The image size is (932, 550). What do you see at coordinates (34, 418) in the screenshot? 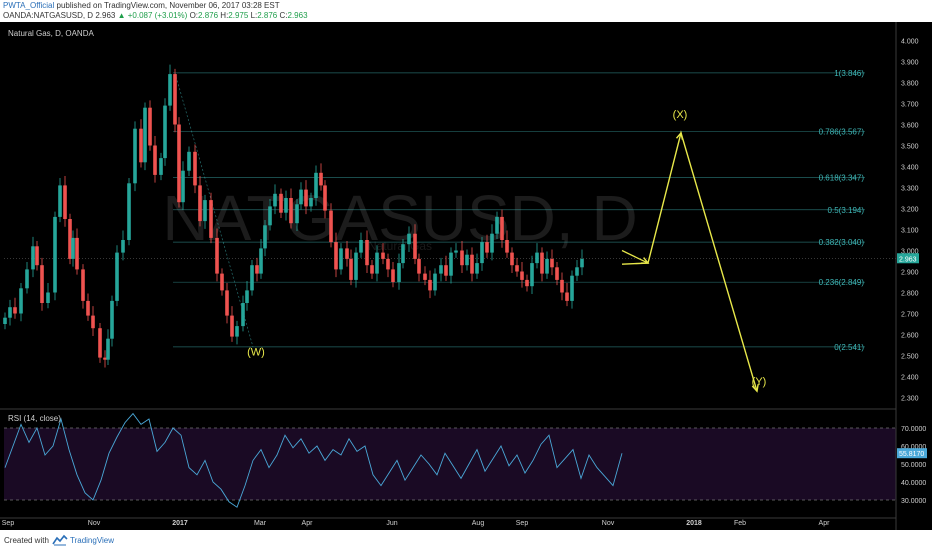
I see `rsi-label: RSI (14, close)` at bounding box center [34, 418].